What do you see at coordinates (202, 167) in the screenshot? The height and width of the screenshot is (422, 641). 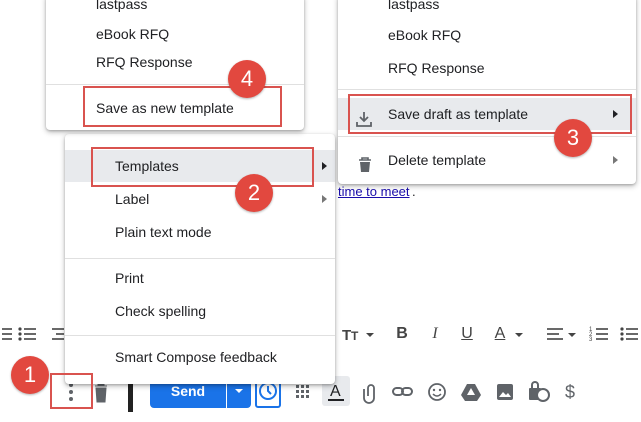 I see `highlight-templates` at bounding box center [202, 167].